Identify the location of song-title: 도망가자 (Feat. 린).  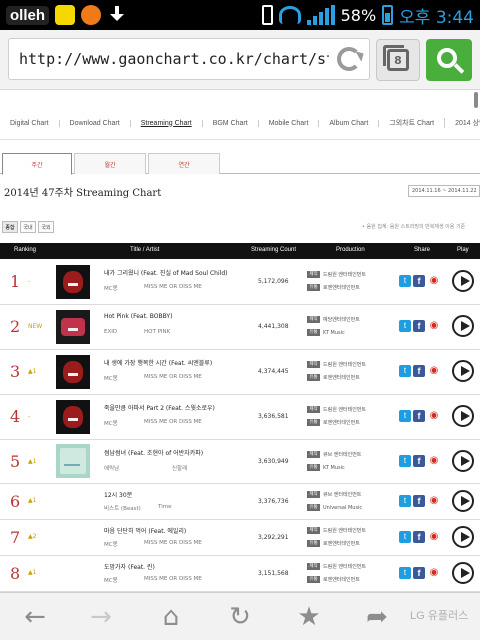
(129, 566).